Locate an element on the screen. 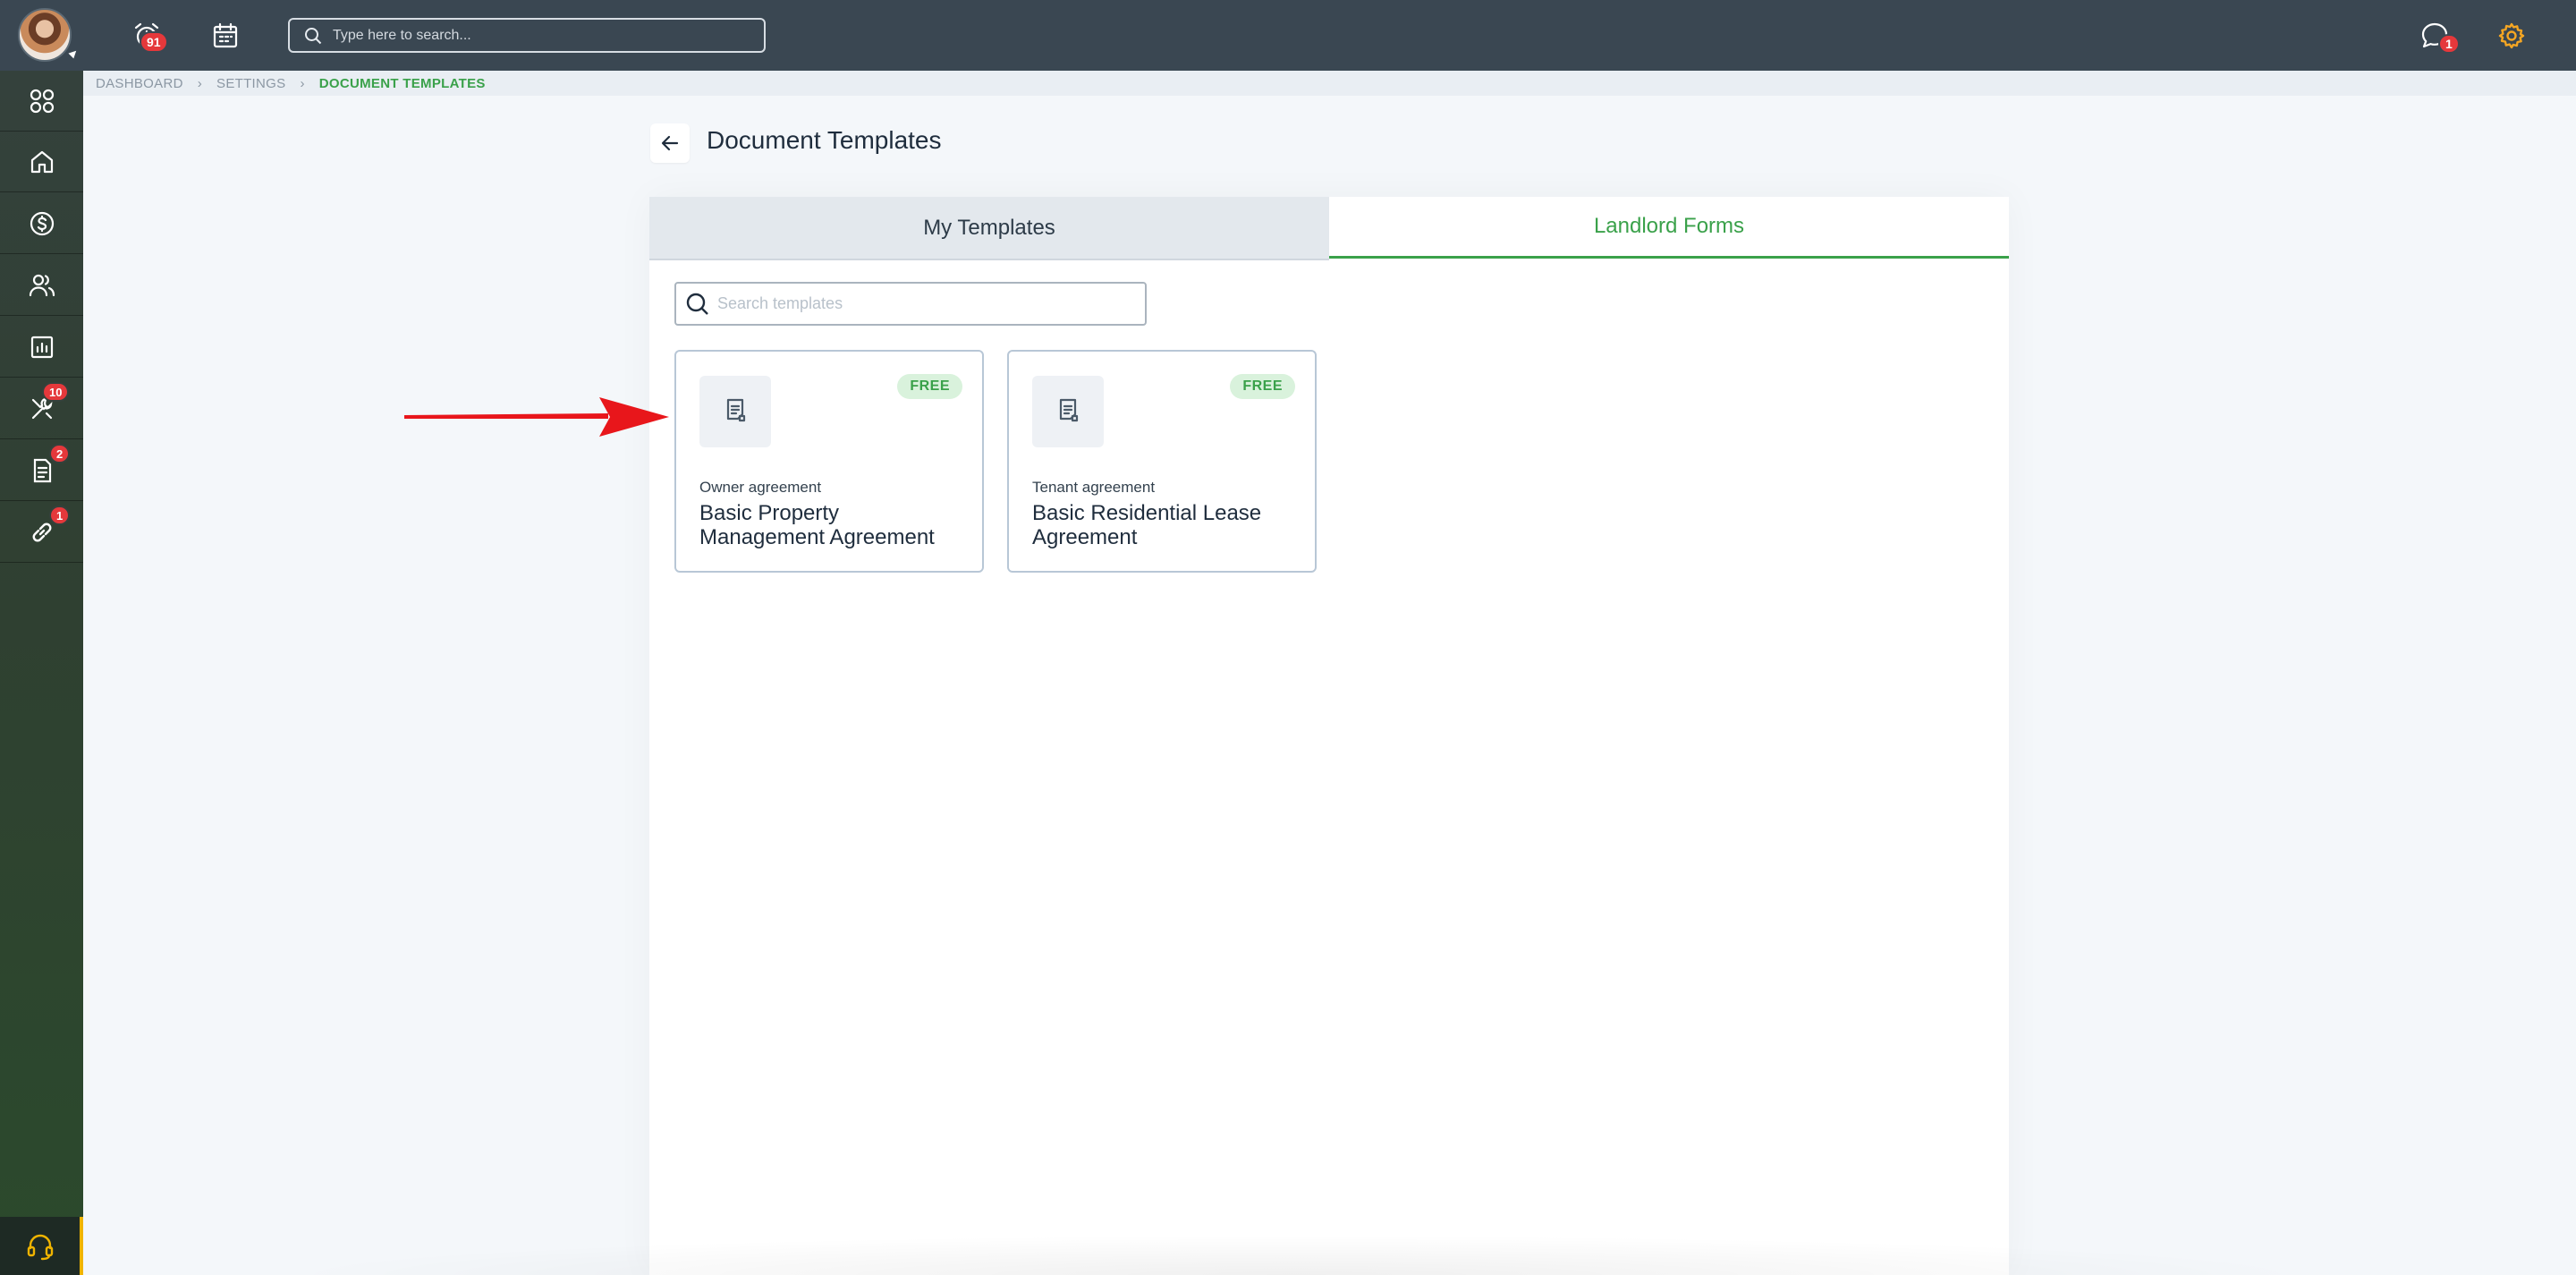 This screenshot has height=1275, width=2576. templates-search-input is located at coordinates (923, 303).